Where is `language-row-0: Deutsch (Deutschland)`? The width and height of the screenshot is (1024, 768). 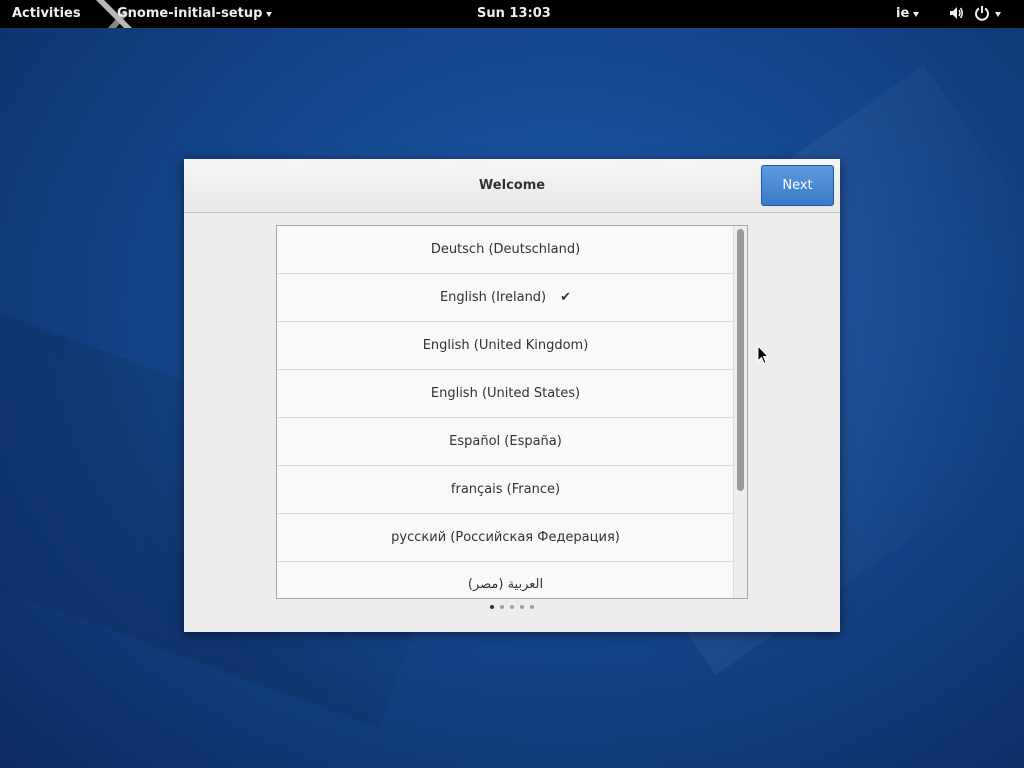
language-row-0: Deutsch (Deutschland) is located at coordinates (505, 250).